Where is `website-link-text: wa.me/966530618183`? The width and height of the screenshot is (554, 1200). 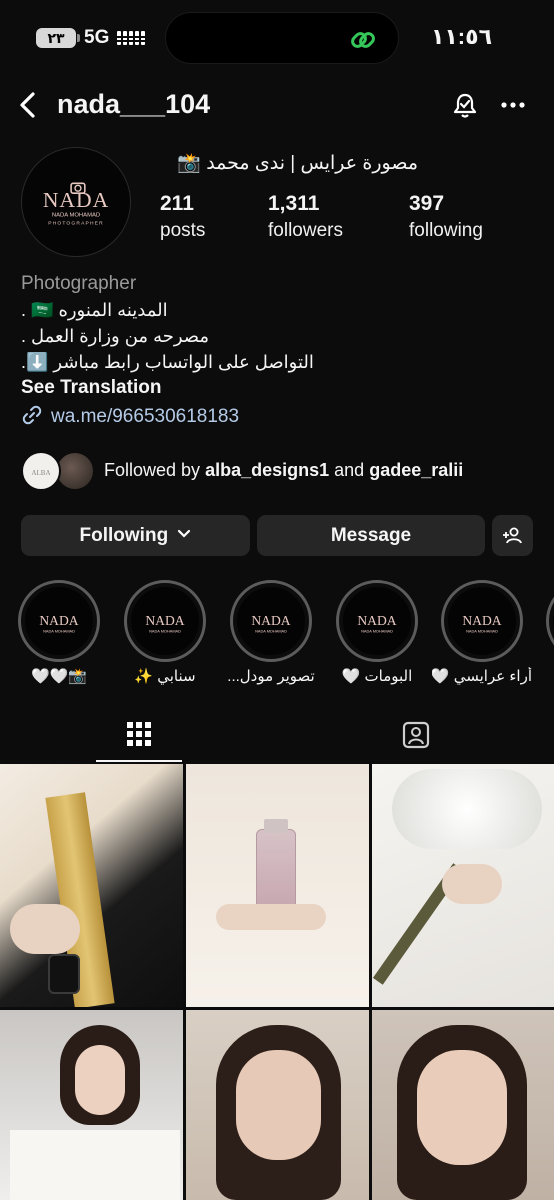 website-link-text: wa.me/966530618183 is located at coordinates (145, 416).